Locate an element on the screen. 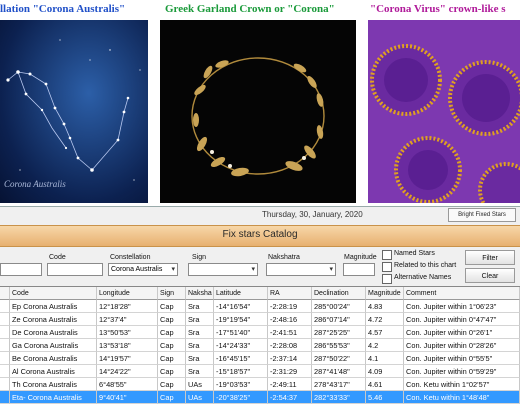 The width and height of the screenshot is (520, 411). table-cell: 9°40'41" is located at coordinates (127, 397).